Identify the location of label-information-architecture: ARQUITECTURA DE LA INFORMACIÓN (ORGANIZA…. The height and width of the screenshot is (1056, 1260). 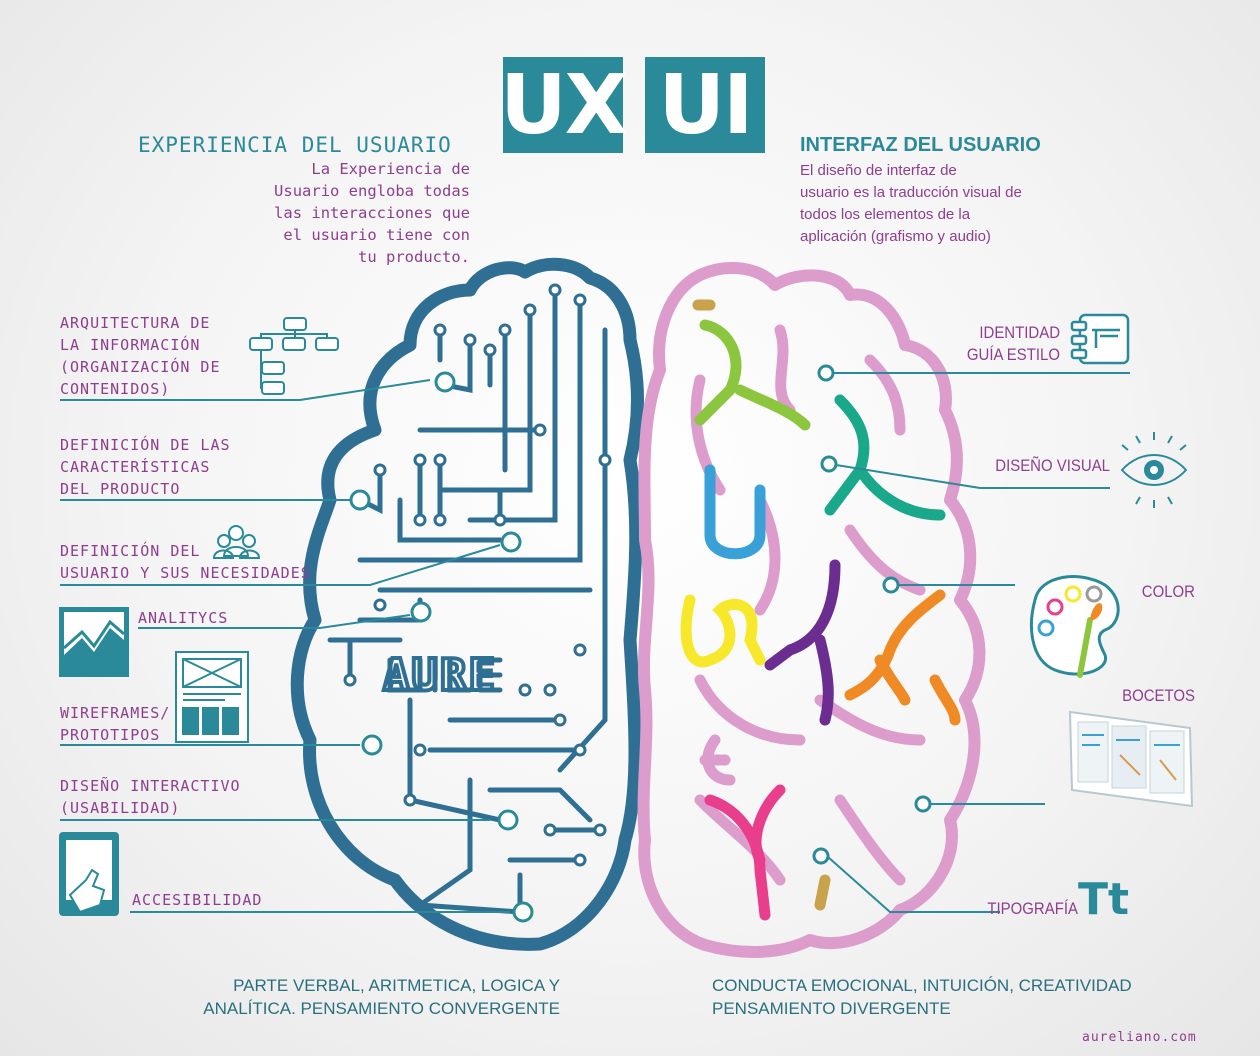
(140, 356).